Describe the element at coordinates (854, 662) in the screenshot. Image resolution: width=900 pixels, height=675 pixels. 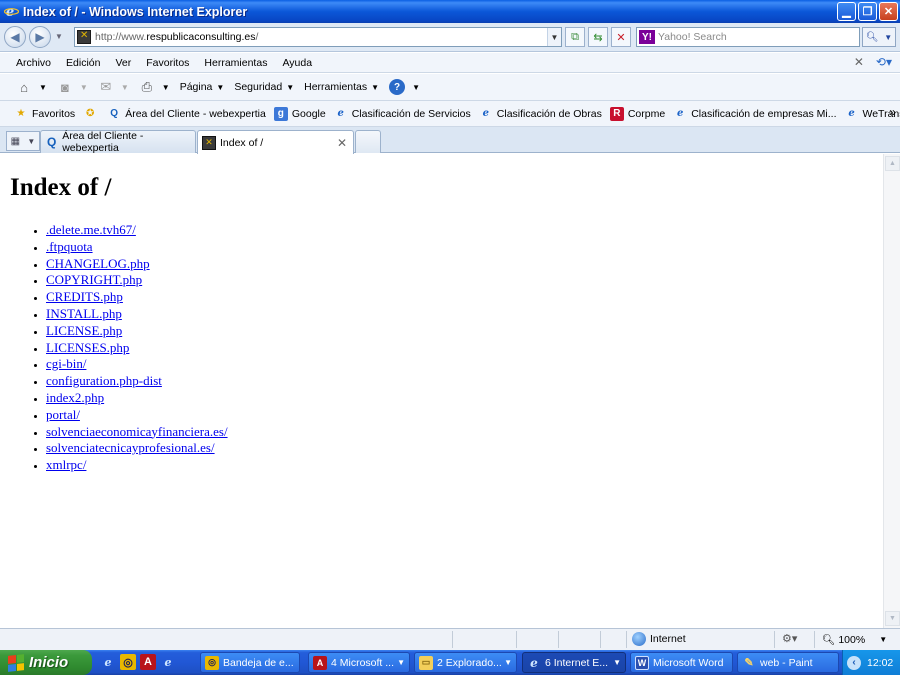
I see `tray-expand-icon: ‹` at that location.